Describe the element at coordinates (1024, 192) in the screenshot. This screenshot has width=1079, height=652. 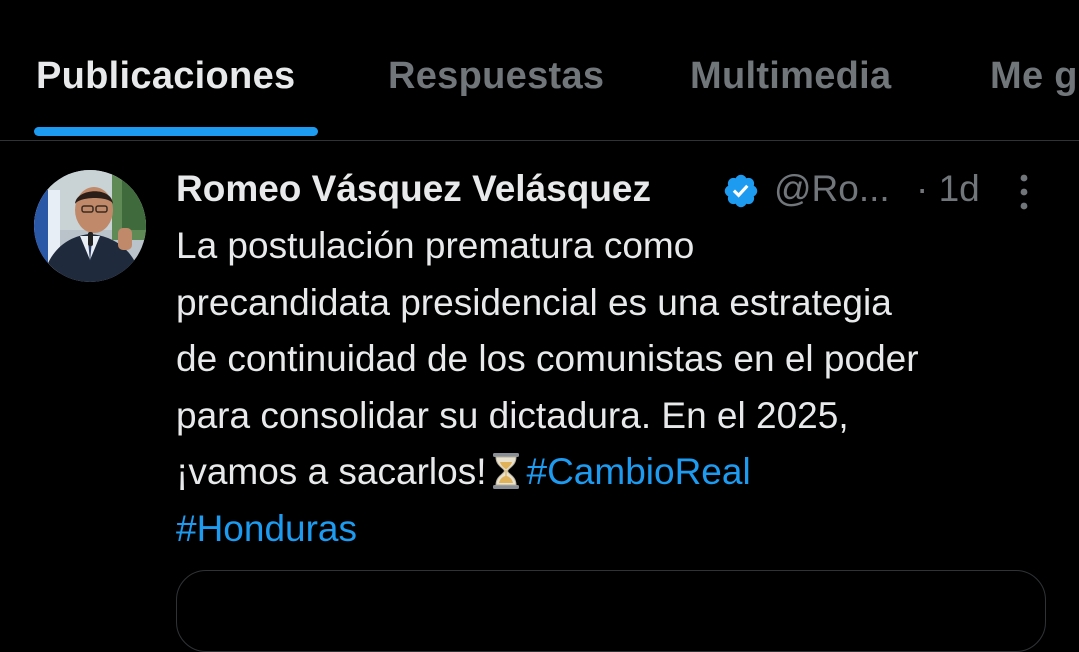
I see `more-options-icon` at that location.